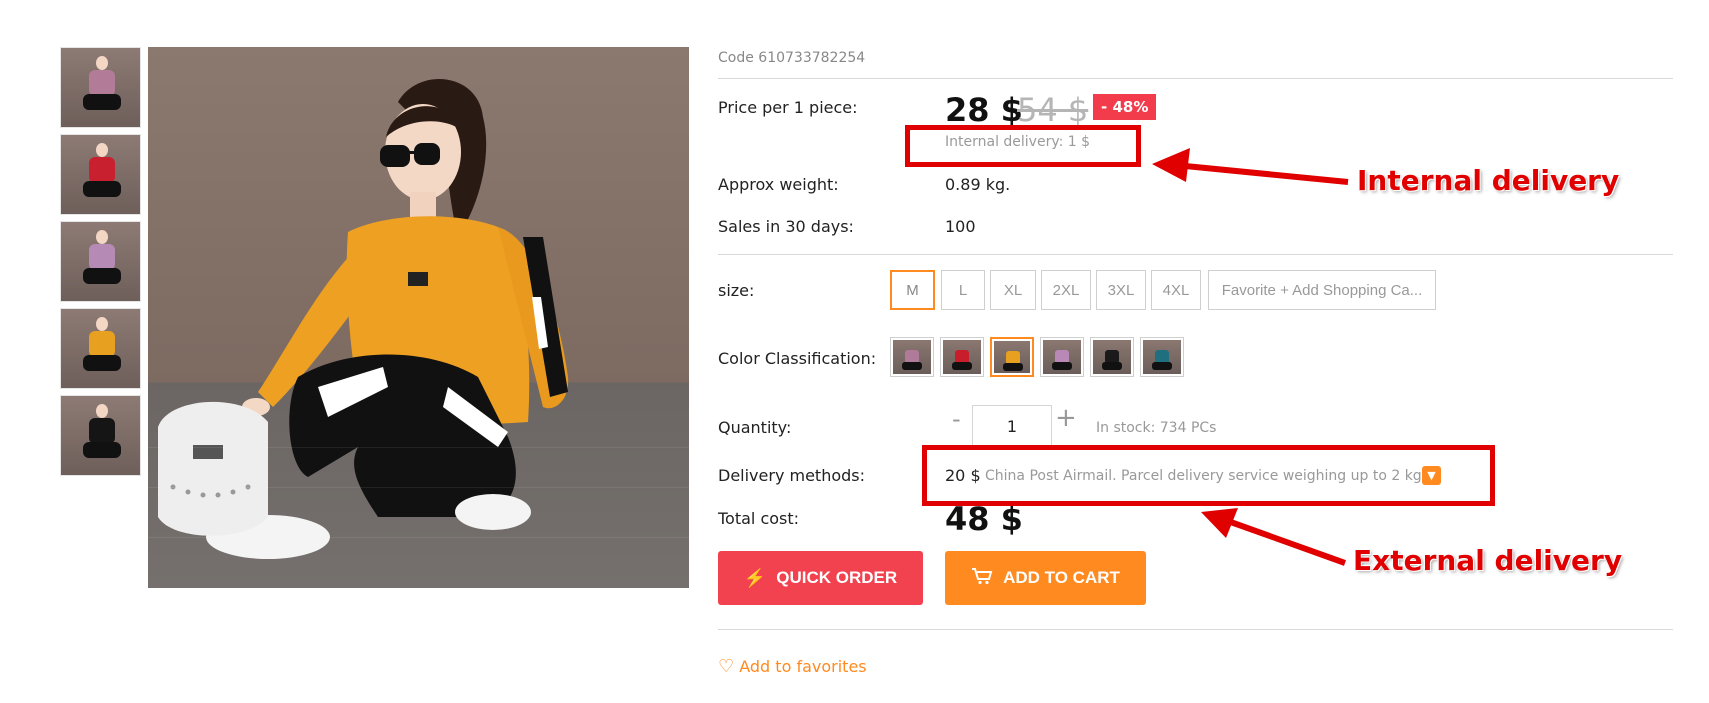 The height and width of the screenshot is (703, 1709). What do you see at coordinates (1250, 166) in the screenshot?
I see `internal-delivery-arrow` at bounding box center [1250, 166].